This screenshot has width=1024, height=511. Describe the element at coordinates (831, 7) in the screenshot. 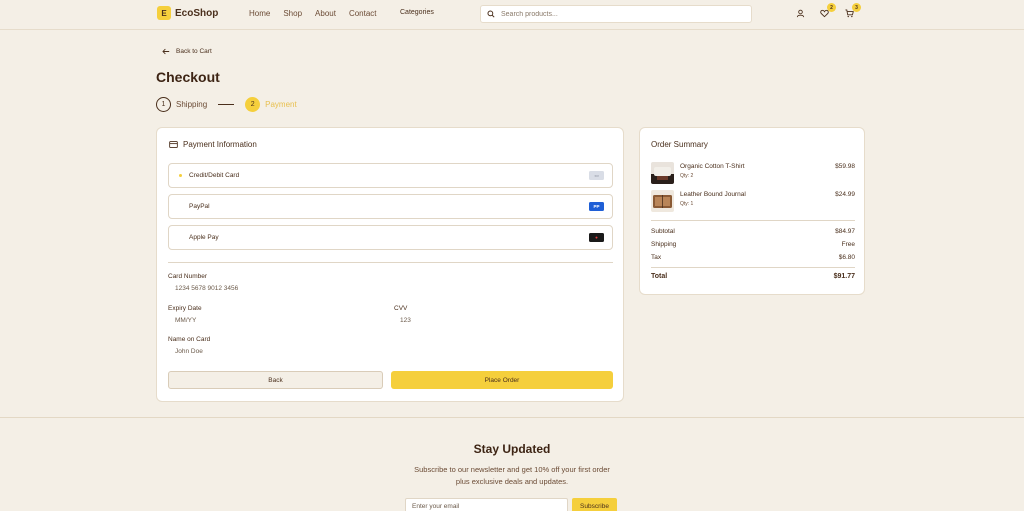

I see `wishlist-count-badge: 2` at that location.